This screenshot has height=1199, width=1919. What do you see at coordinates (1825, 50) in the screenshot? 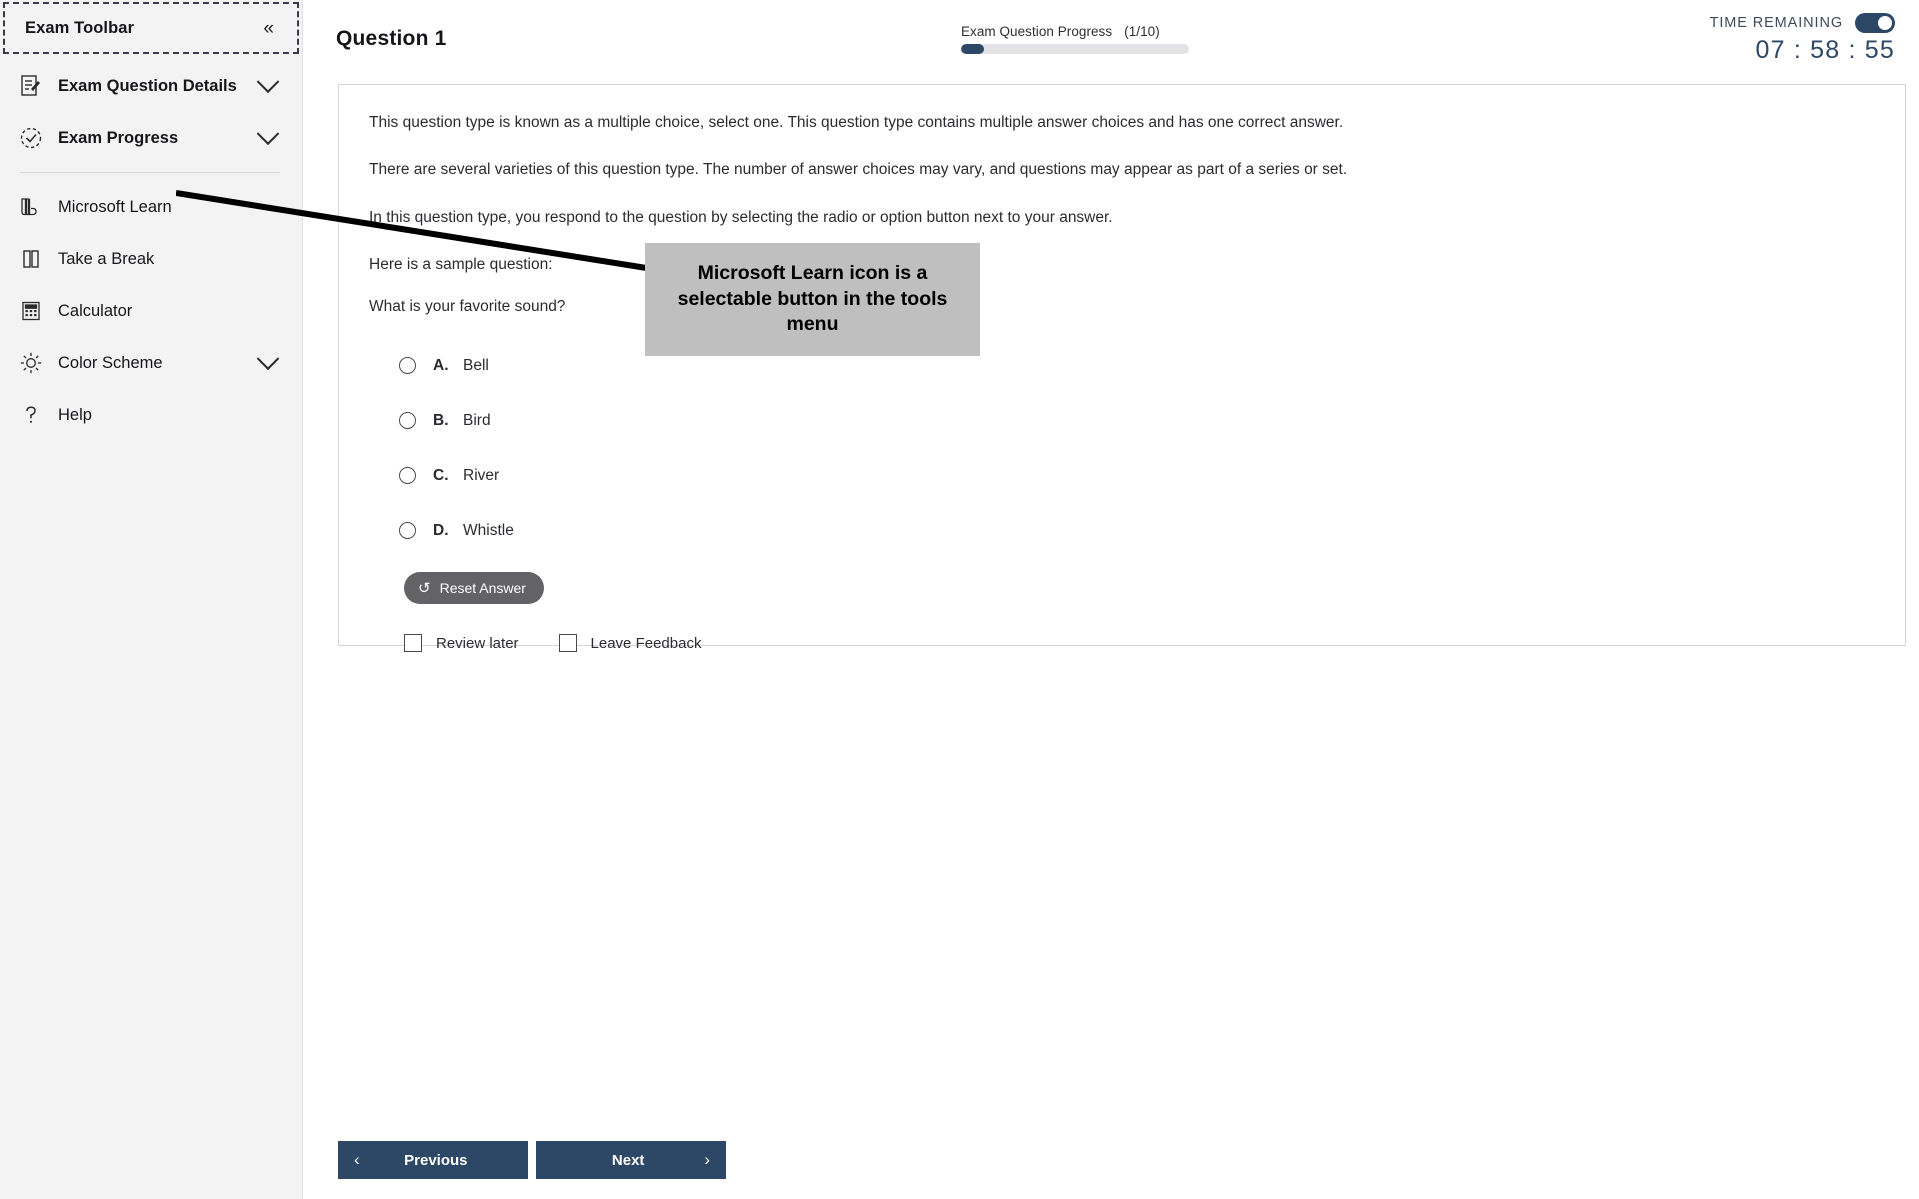
I see `time-remaining-value: 07 : 58 : 55` at bounding box center [1825, 50].